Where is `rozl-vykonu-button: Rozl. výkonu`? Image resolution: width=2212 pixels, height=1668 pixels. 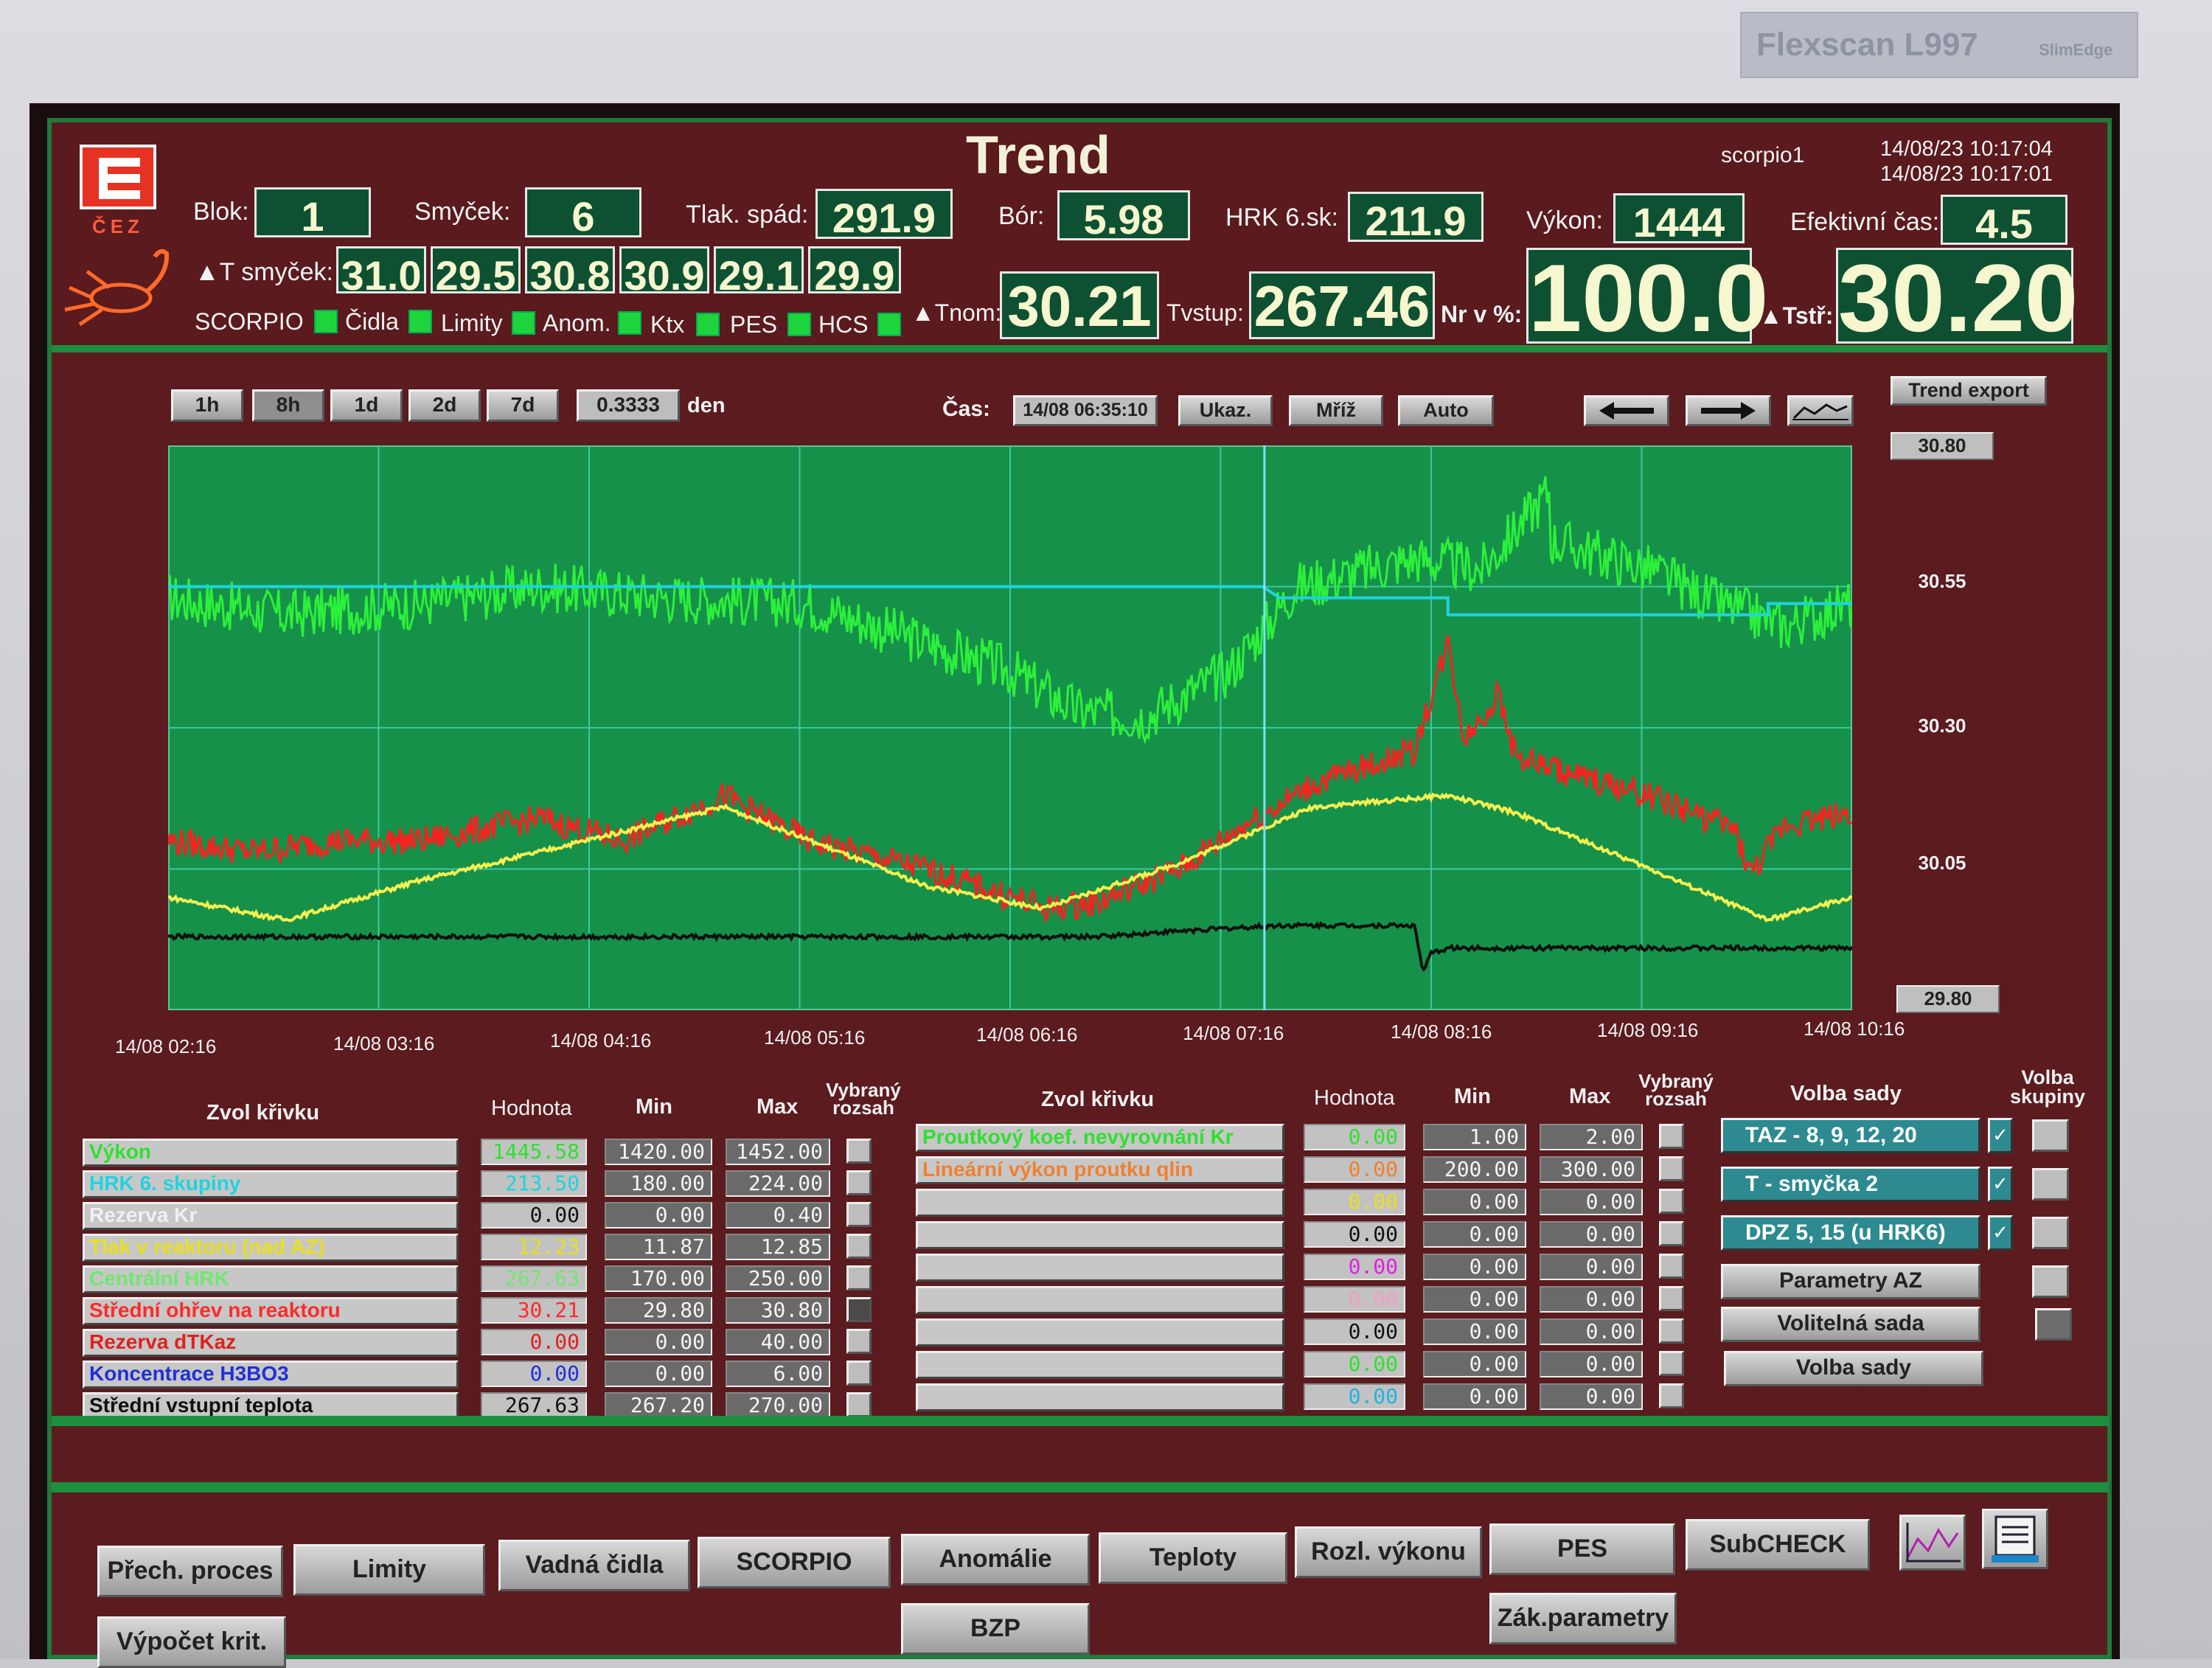 rozl-vykonu-button: Rozl. výkonu is located at coordinates (1388, 1552).